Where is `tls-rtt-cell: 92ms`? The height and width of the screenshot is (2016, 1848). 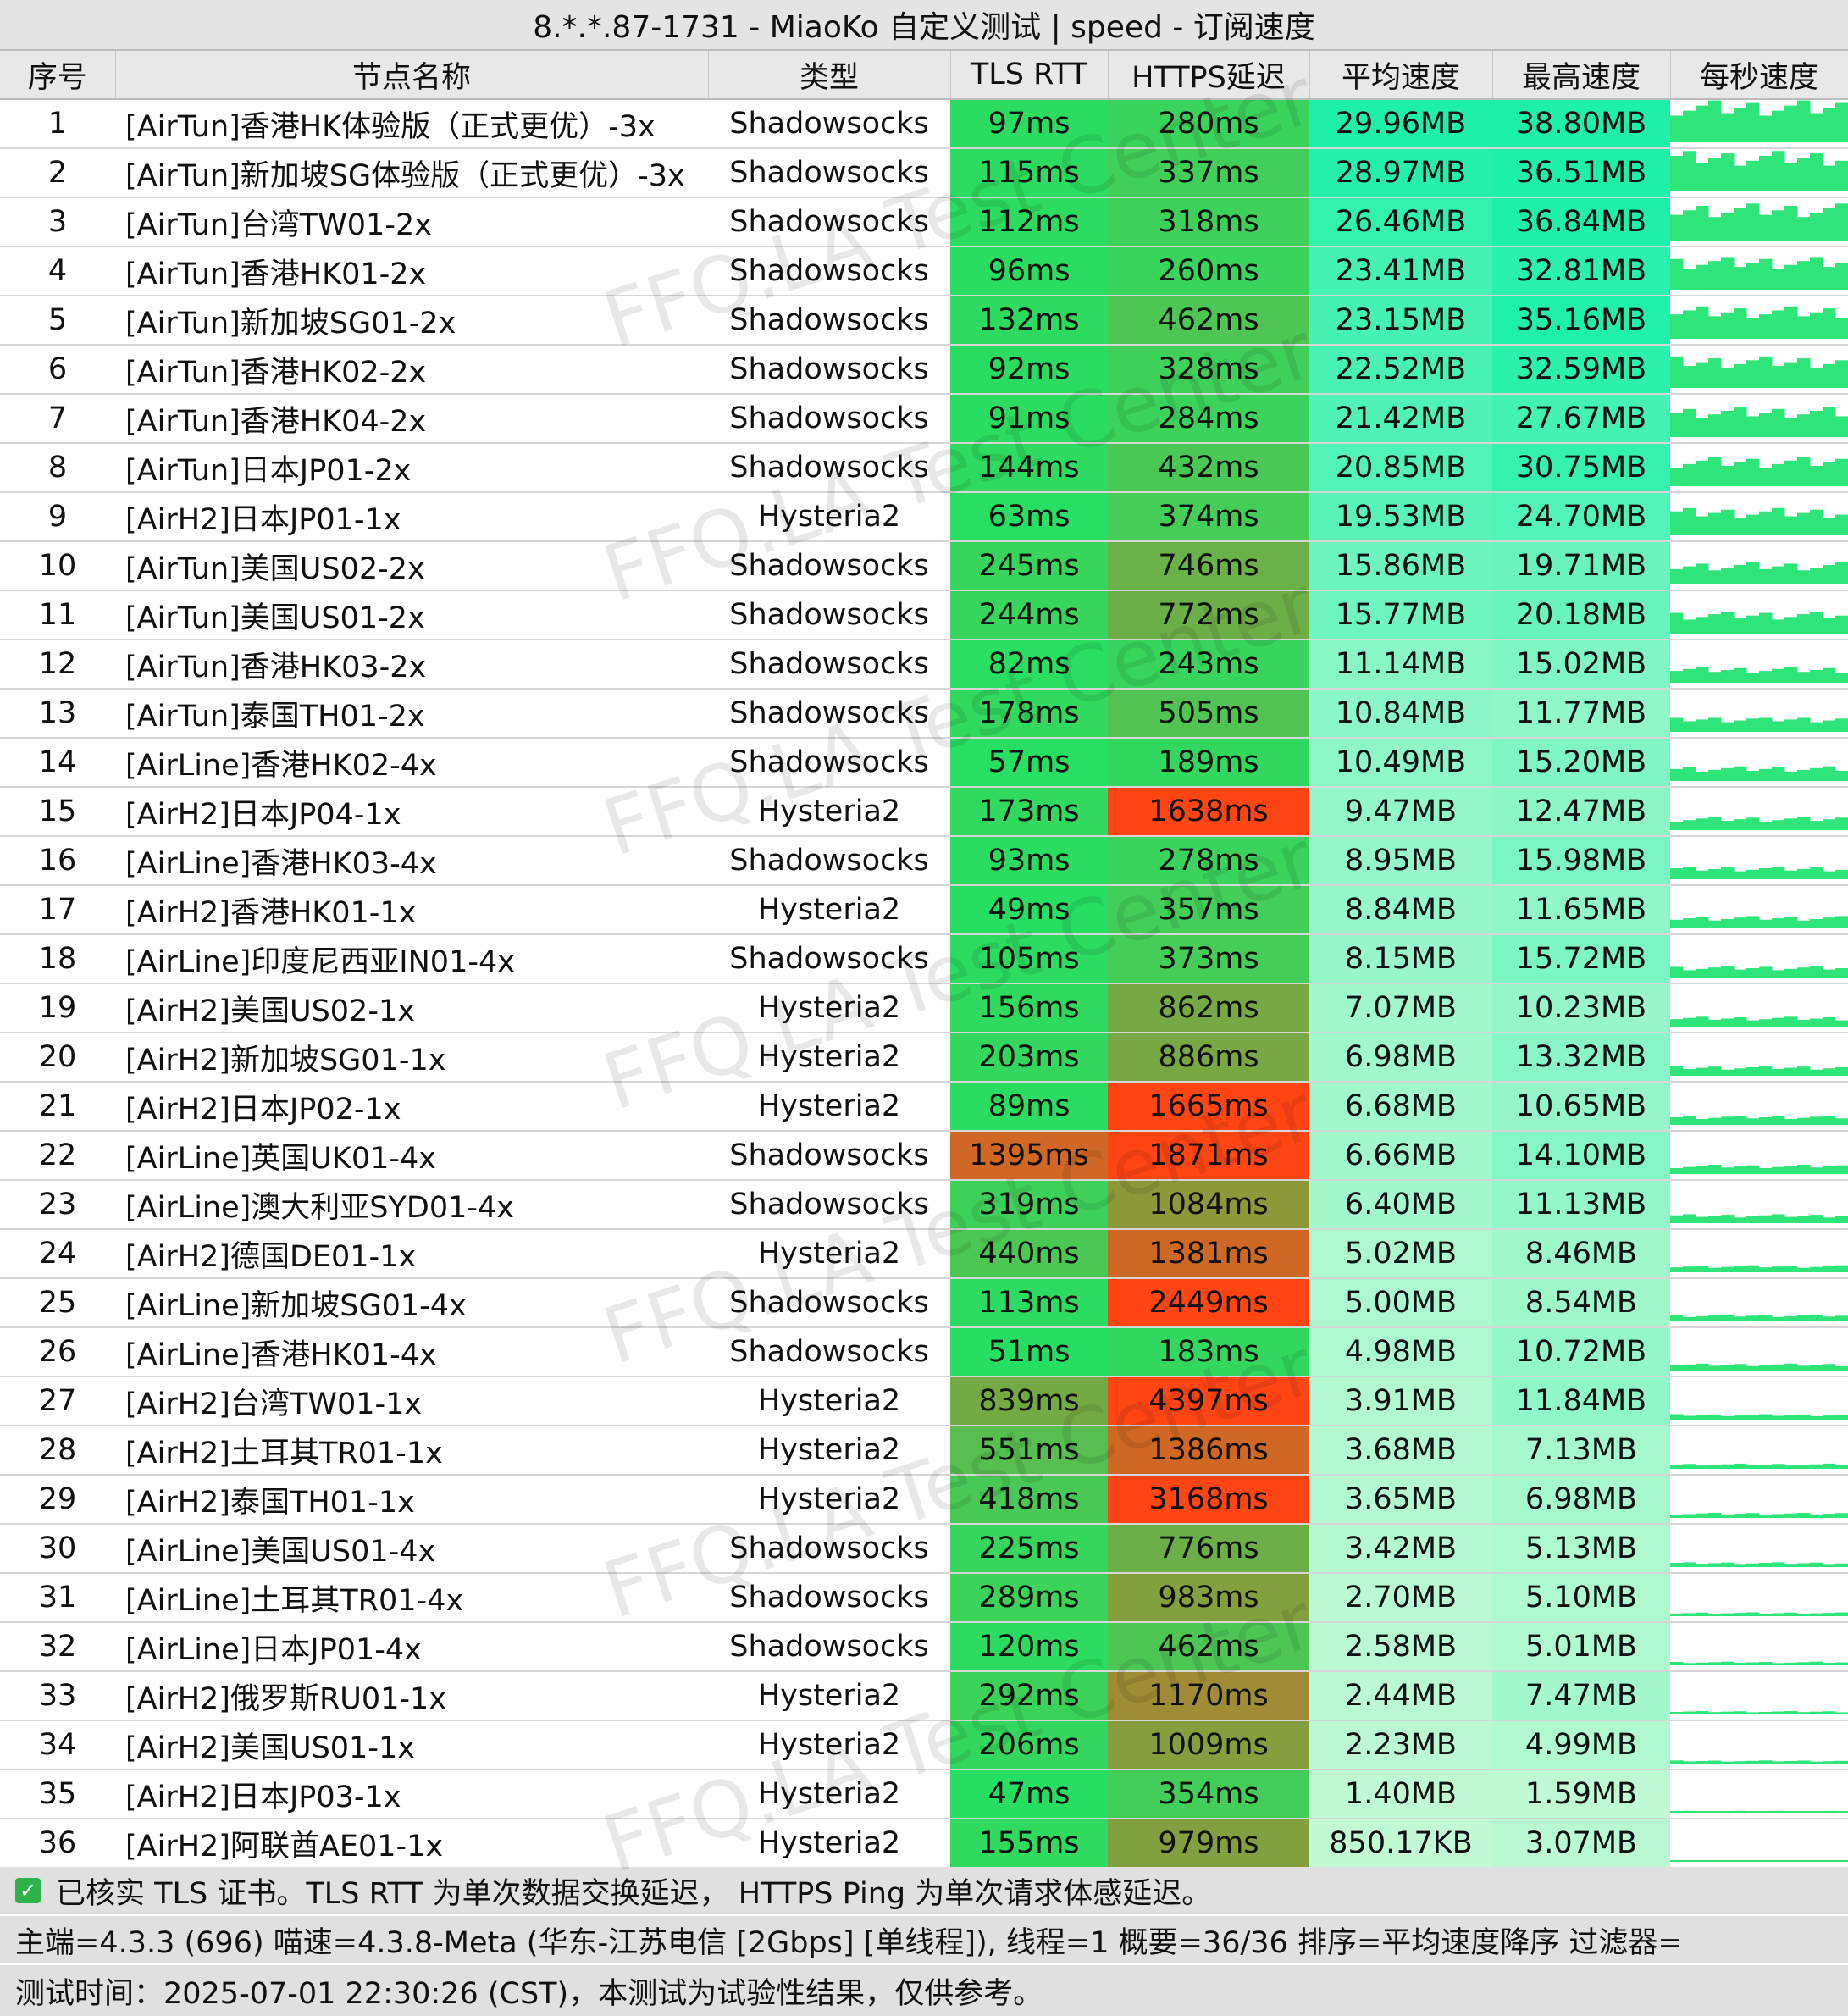 tls-rtt-cell: 92ms is located at coordinates (1029, 370).